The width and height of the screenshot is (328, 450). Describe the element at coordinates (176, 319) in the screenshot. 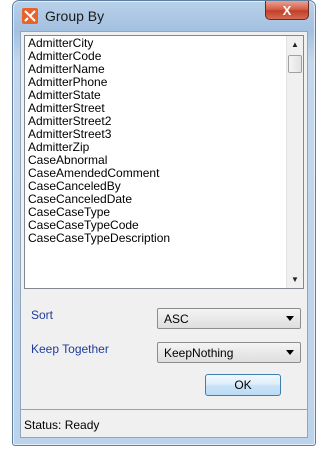

I see `sort-value: ASC` at that location.